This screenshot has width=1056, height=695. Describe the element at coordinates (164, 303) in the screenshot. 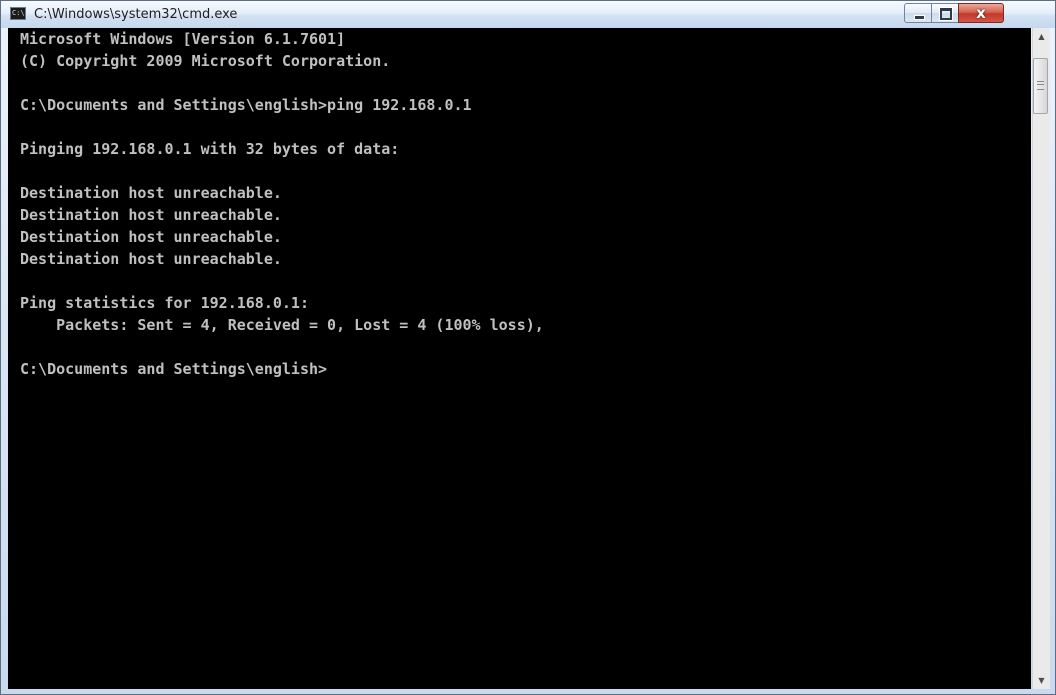

I see `console-line: Ping statistics for 192.168.0.1:` at that location.